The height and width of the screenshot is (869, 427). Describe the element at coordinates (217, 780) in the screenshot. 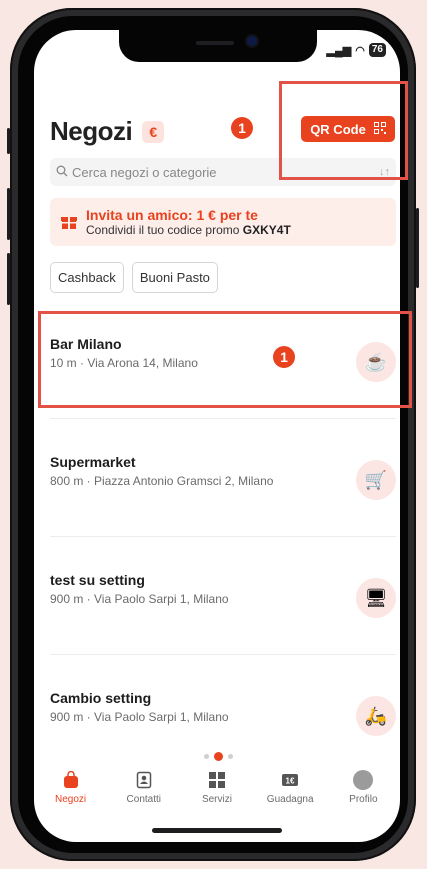

I see `grid-icon` at that location.